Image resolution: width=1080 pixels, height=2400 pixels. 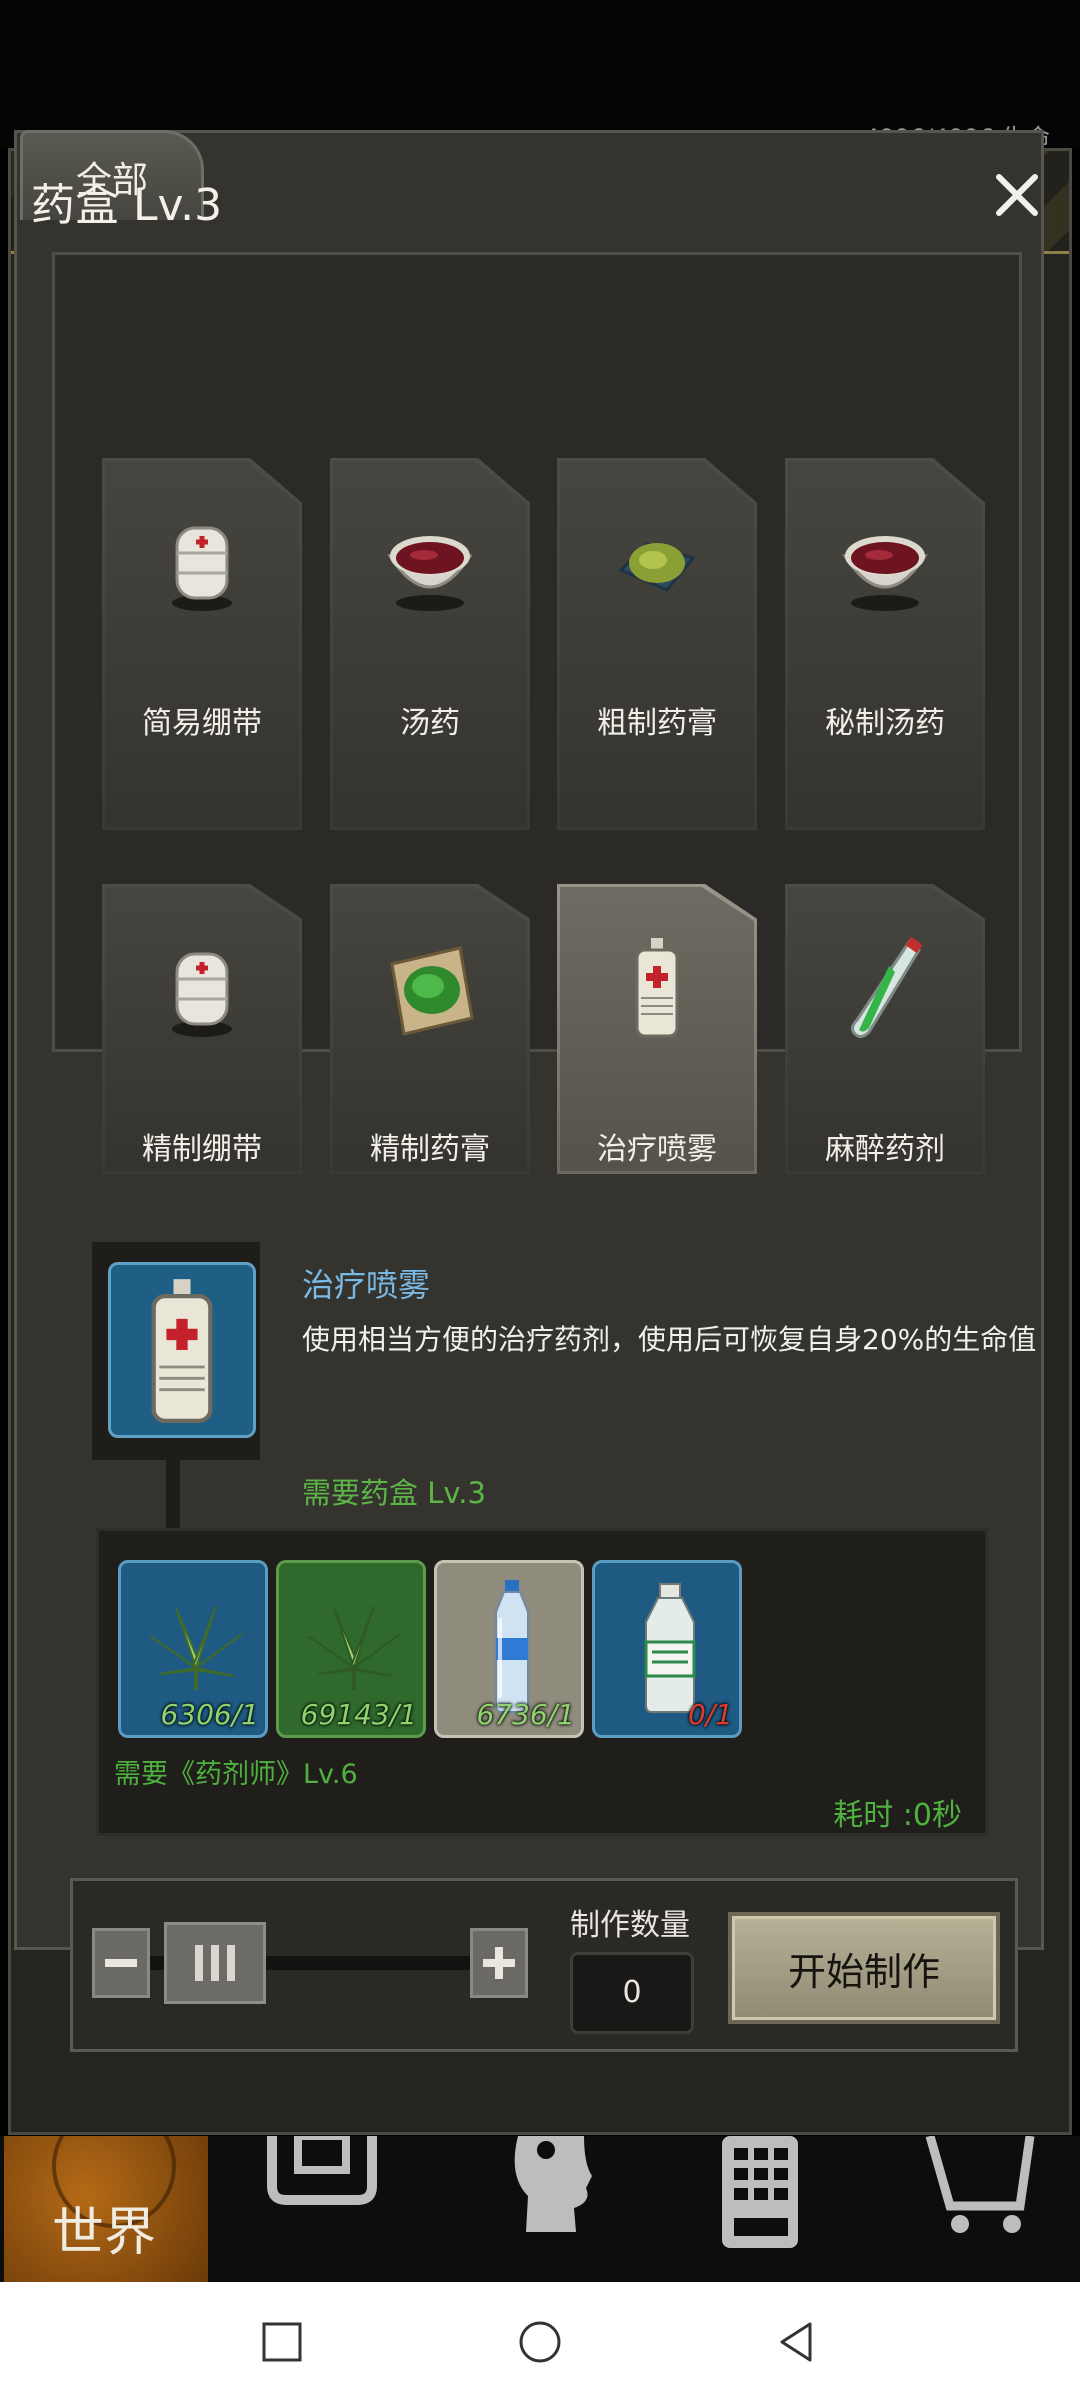 What do you see at coordinates (209, 1714) in the screenshot?
I see `material-count: 6306/1` at bounding box center [209, 1714].